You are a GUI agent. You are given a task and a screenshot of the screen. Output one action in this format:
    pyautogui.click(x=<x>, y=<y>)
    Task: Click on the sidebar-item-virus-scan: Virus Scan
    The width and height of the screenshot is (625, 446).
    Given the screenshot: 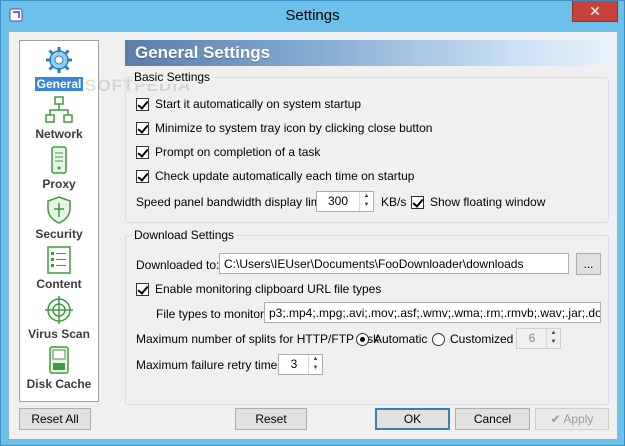 What is the action you would take?
    pyautogui.click(x=59, y=320)
    